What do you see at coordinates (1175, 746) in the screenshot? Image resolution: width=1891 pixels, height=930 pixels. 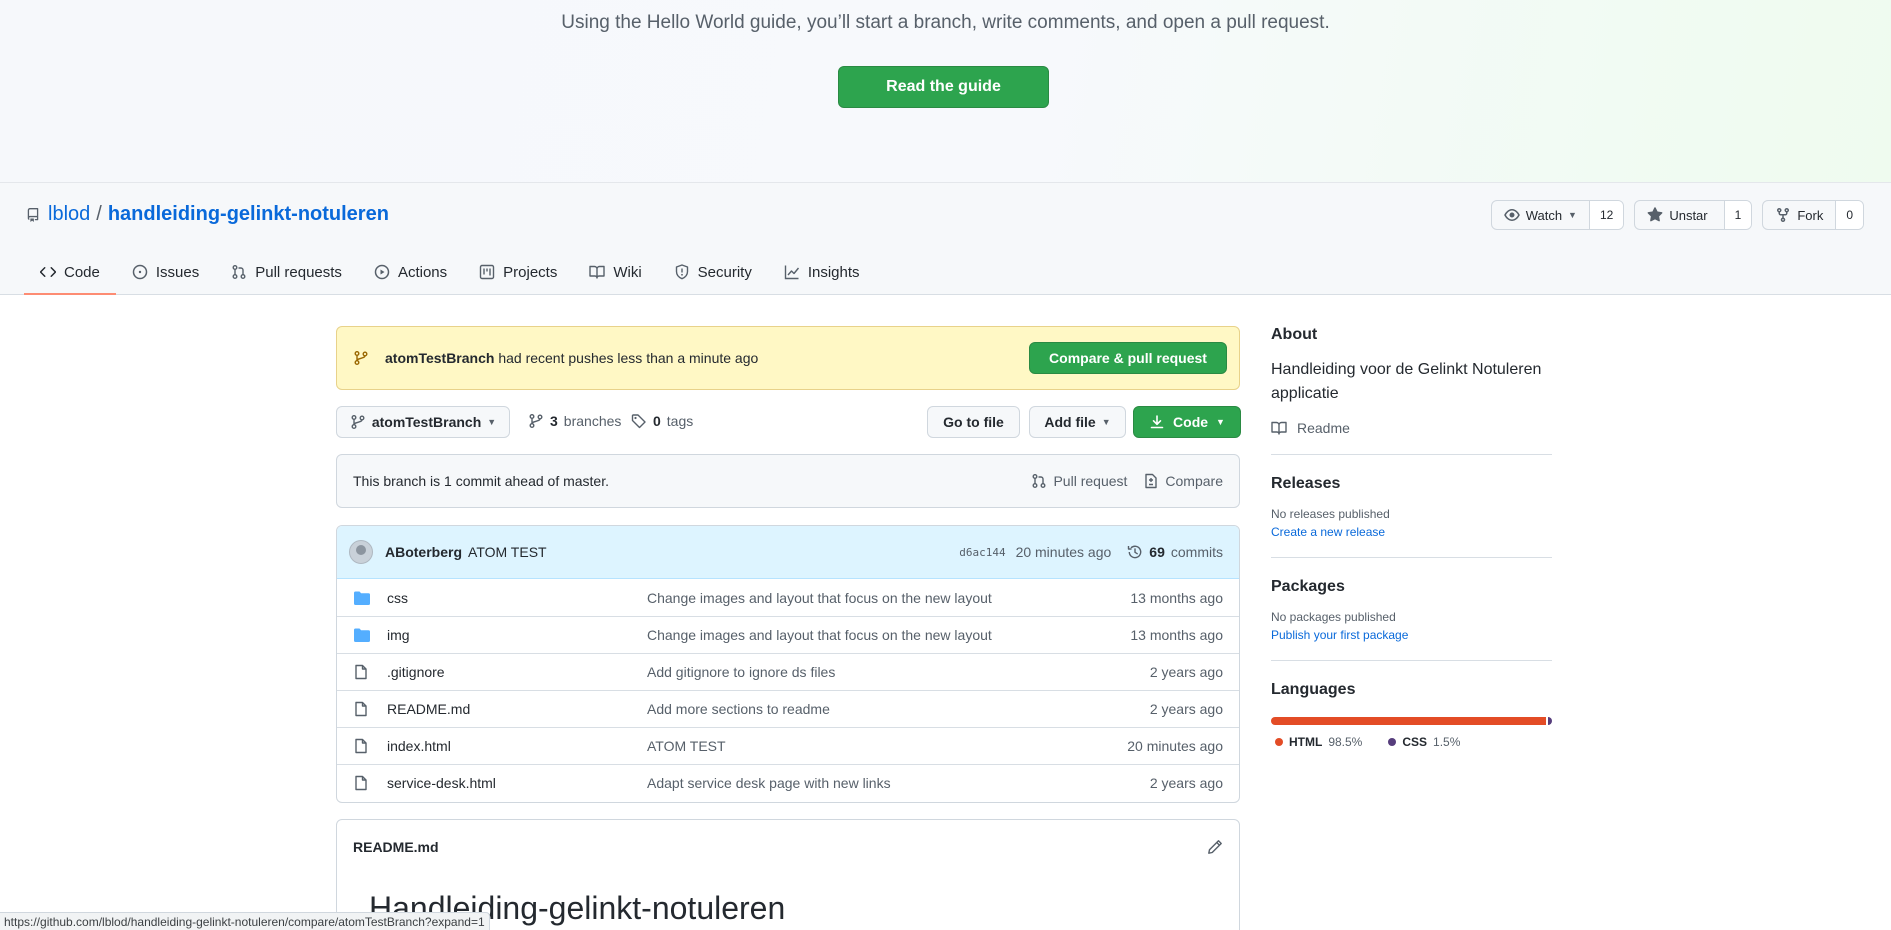 I see `file-age: 20 minutes ago` at bounding box center [1175, 746].